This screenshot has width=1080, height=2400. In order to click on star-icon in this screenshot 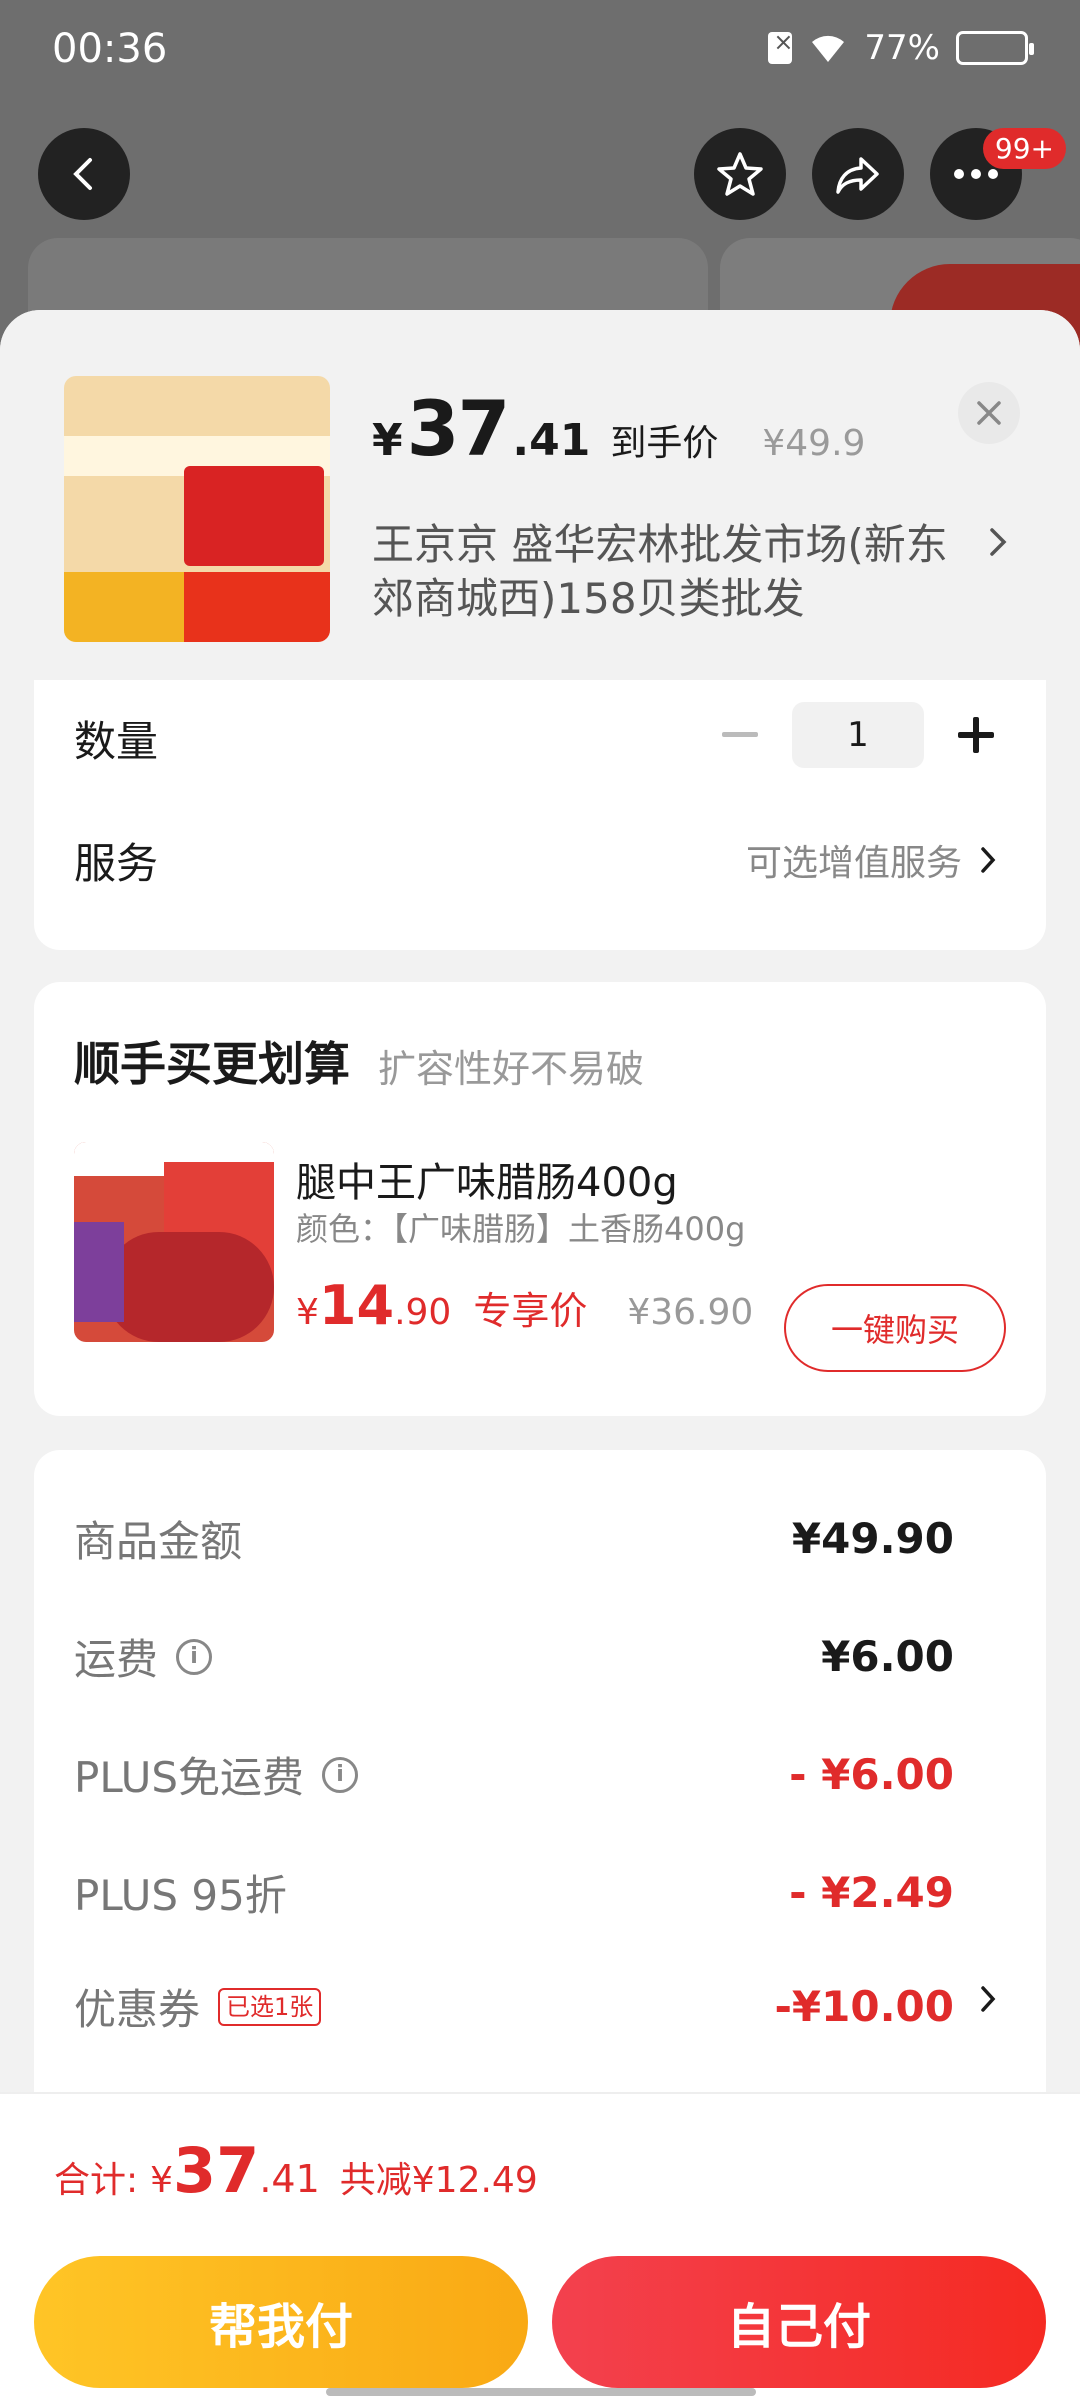, I will do `click(740, 174)`.